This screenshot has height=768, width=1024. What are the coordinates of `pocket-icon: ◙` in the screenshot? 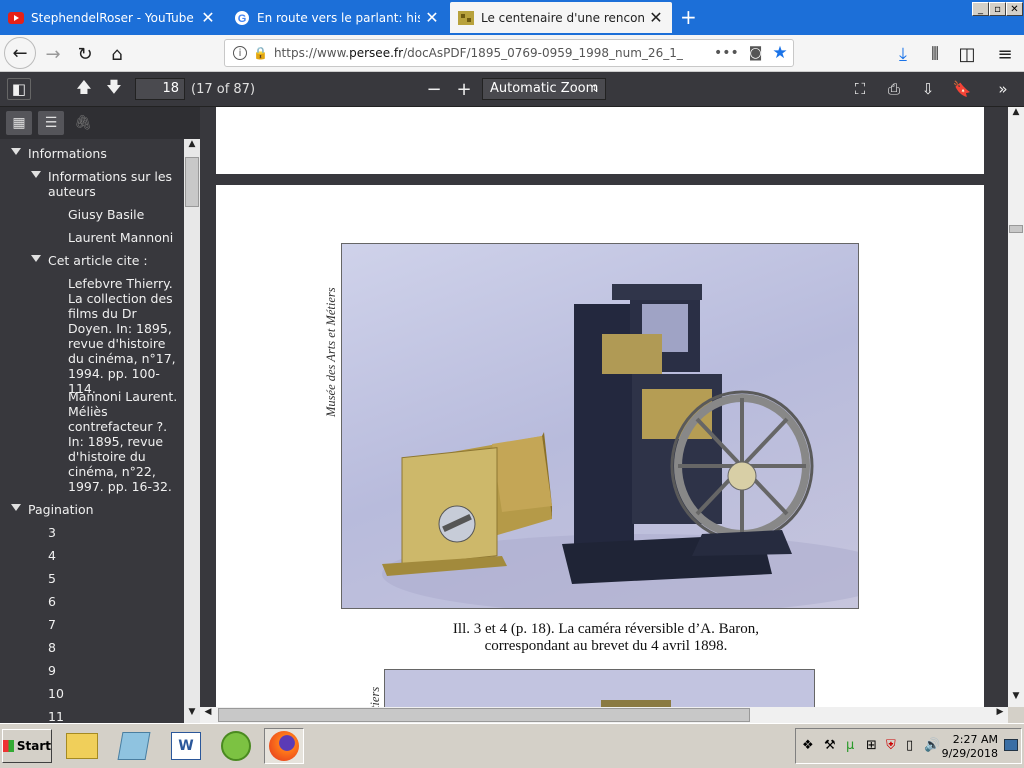 It's located at (756, 53).